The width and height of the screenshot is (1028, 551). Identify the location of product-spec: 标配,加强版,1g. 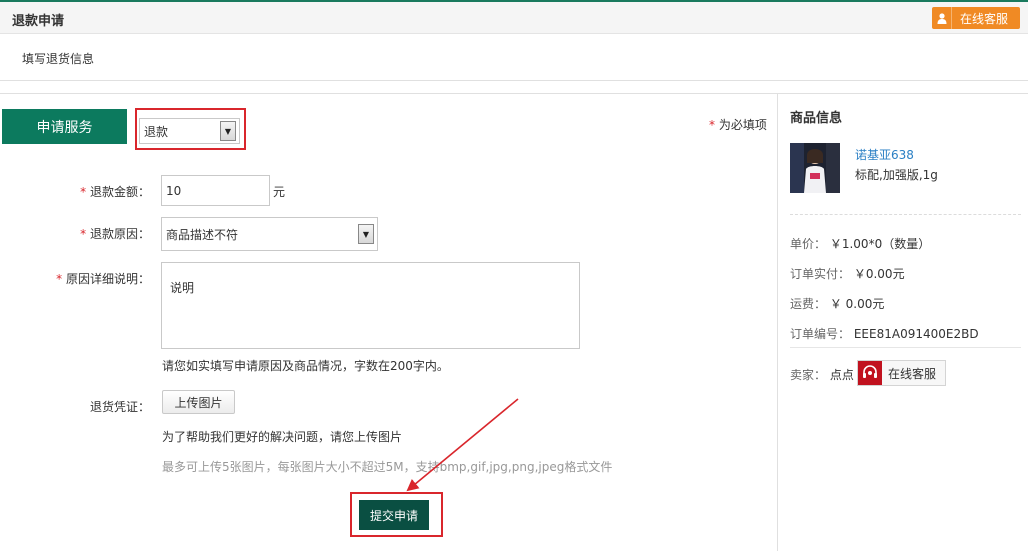
(896, 175).